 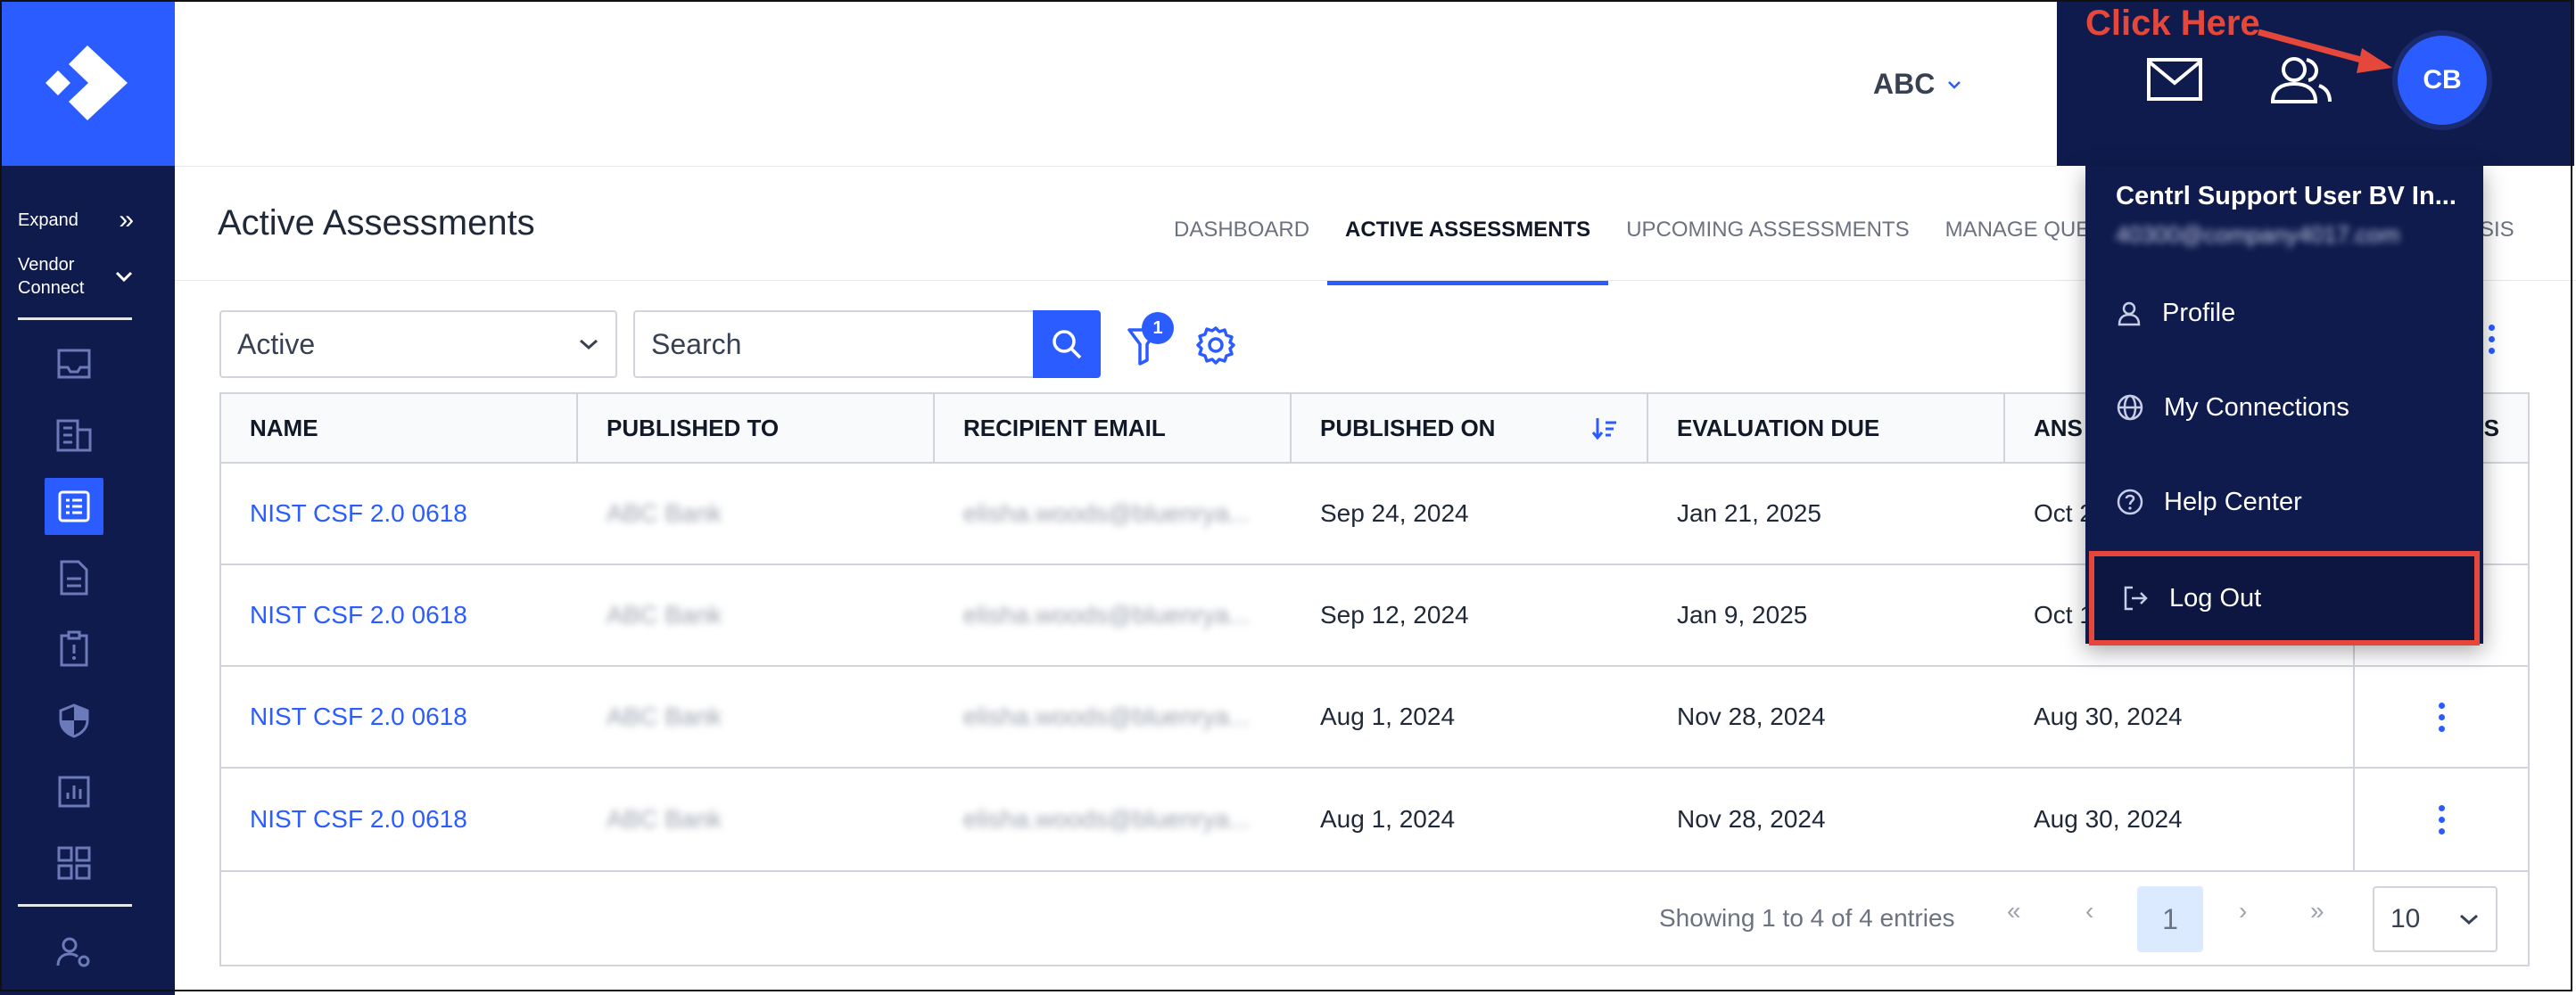 I want to click on next-page-icon: ›, so click(x=2243, y=911).